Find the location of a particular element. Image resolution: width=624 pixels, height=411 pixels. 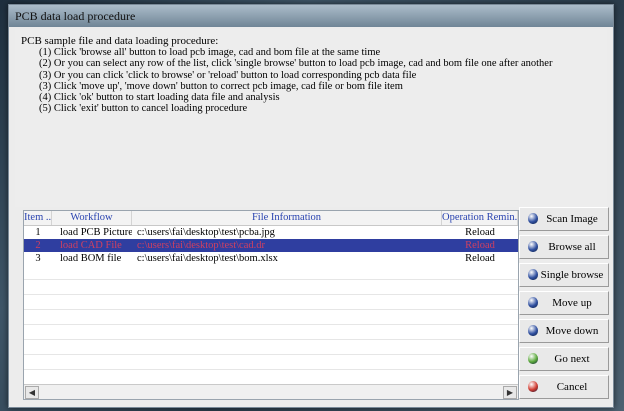

button-label: Single browse is located at coordinates (572, 275).